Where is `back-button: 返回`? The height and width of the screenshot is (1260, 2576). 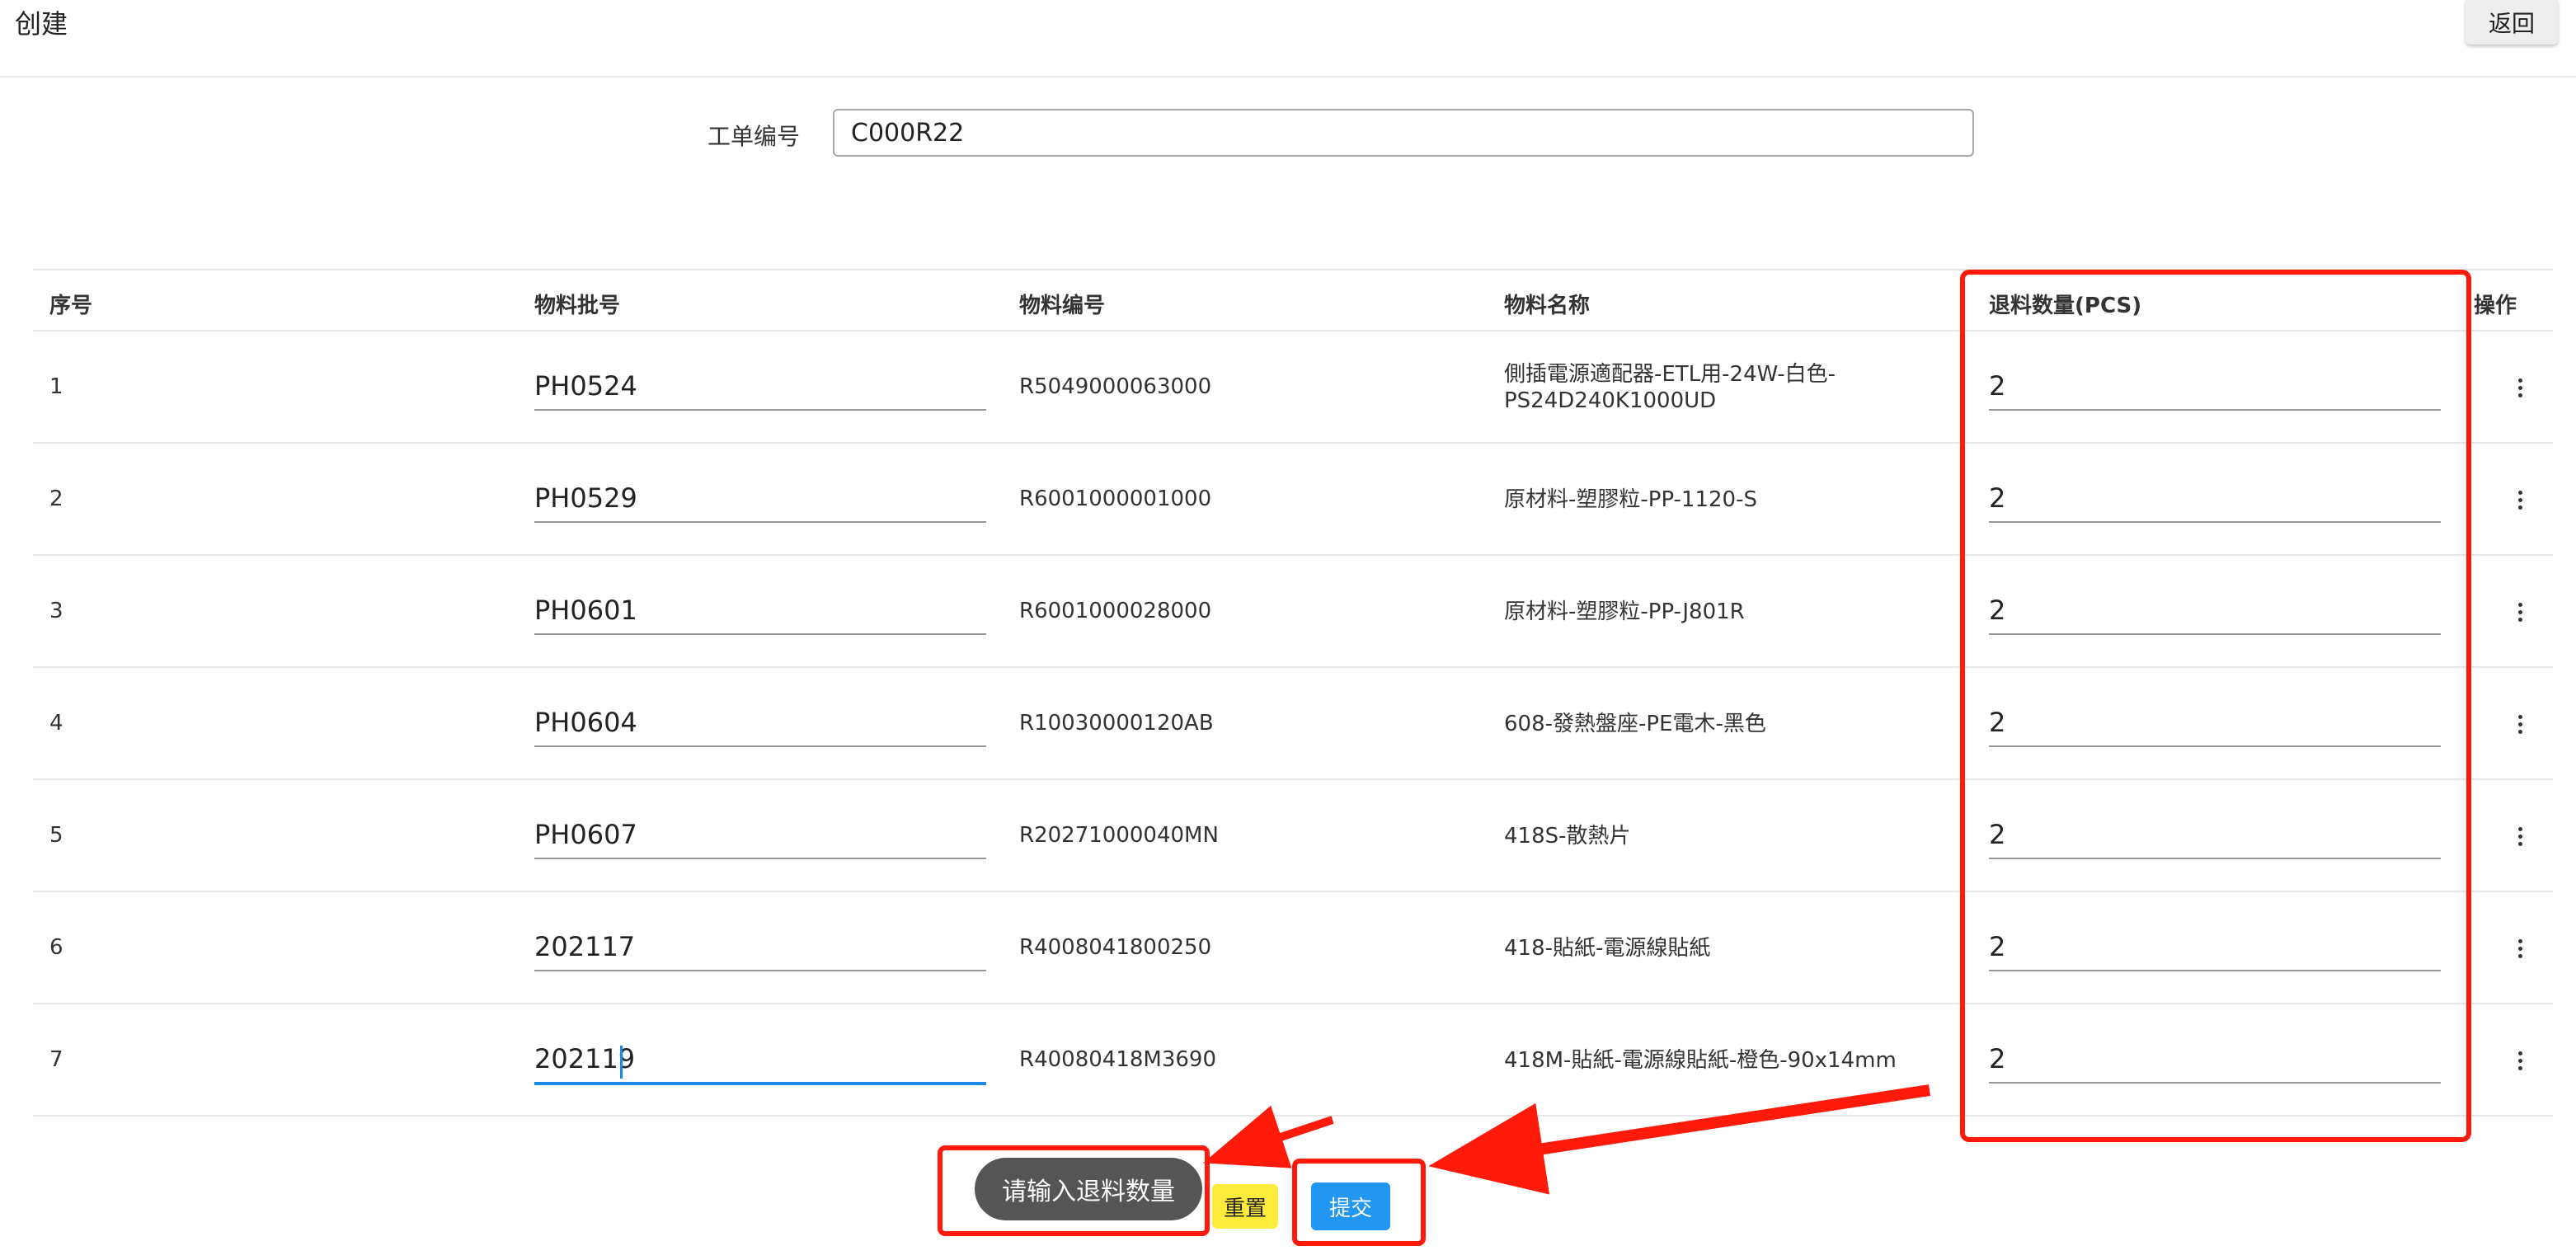
back-button: 返回 is located at coordinates (2512, 22).